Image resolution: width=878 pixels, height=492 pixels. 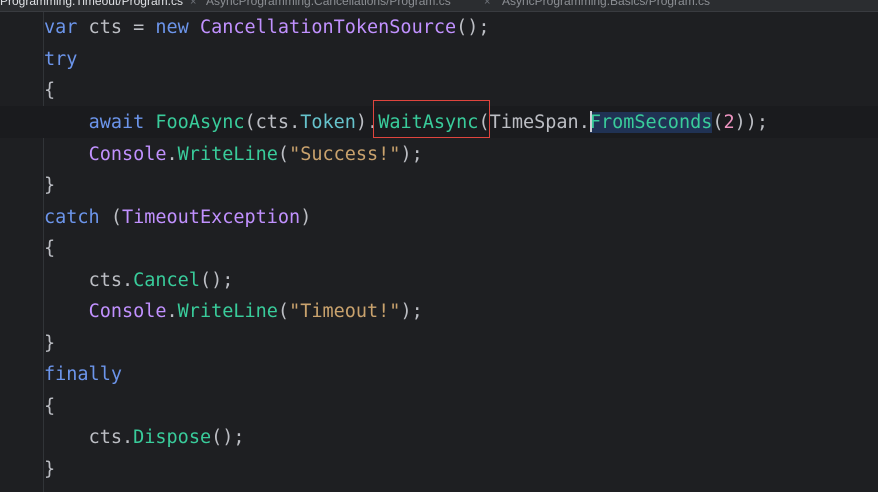 I want to click on keyword: await, so click(x=116, y=122).